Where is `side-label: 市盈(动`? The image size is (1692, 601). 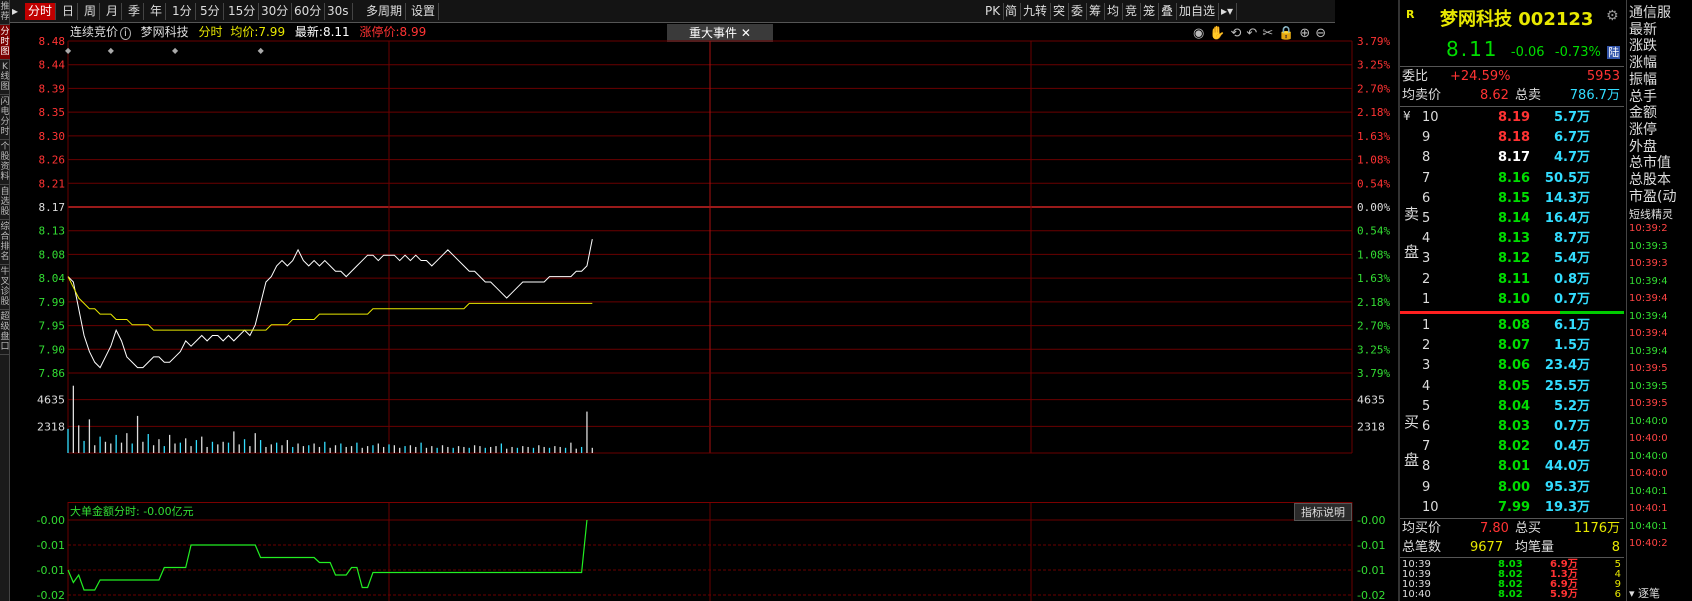
side-label: 市盈(动 is located at coordinates (1653, 196).